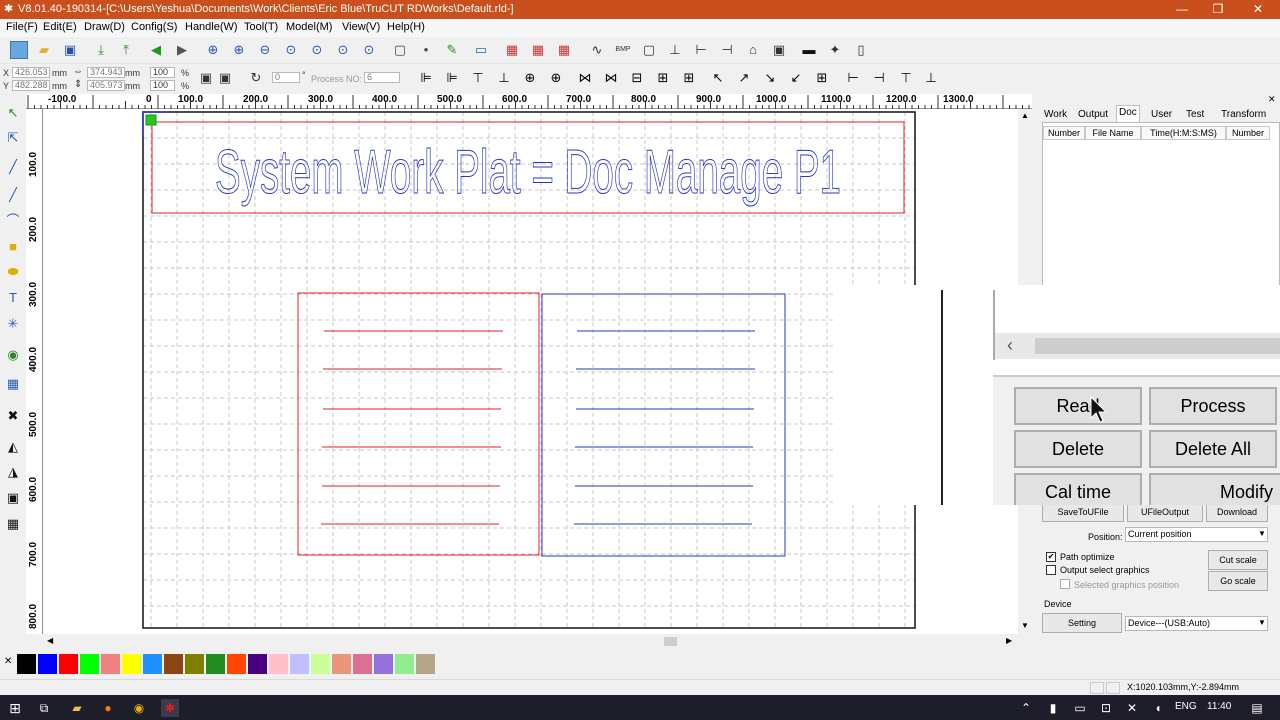  Describe the element at coordinates (206, 78) in the screenshot. I see `lock-ratio-icon: ▣` at that location.